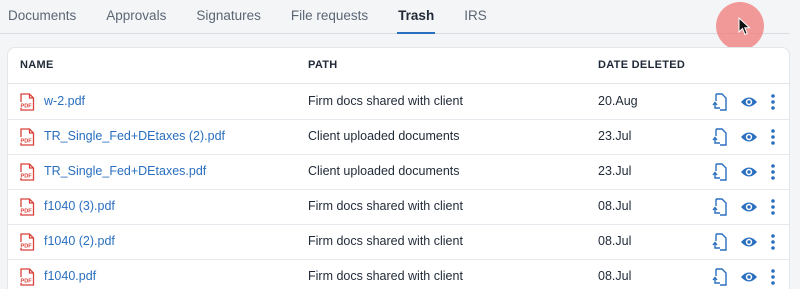  I want to click on name-cell: PDF TR_Single_Fed+DEtaxes (2).pdf, so click(122, 136).